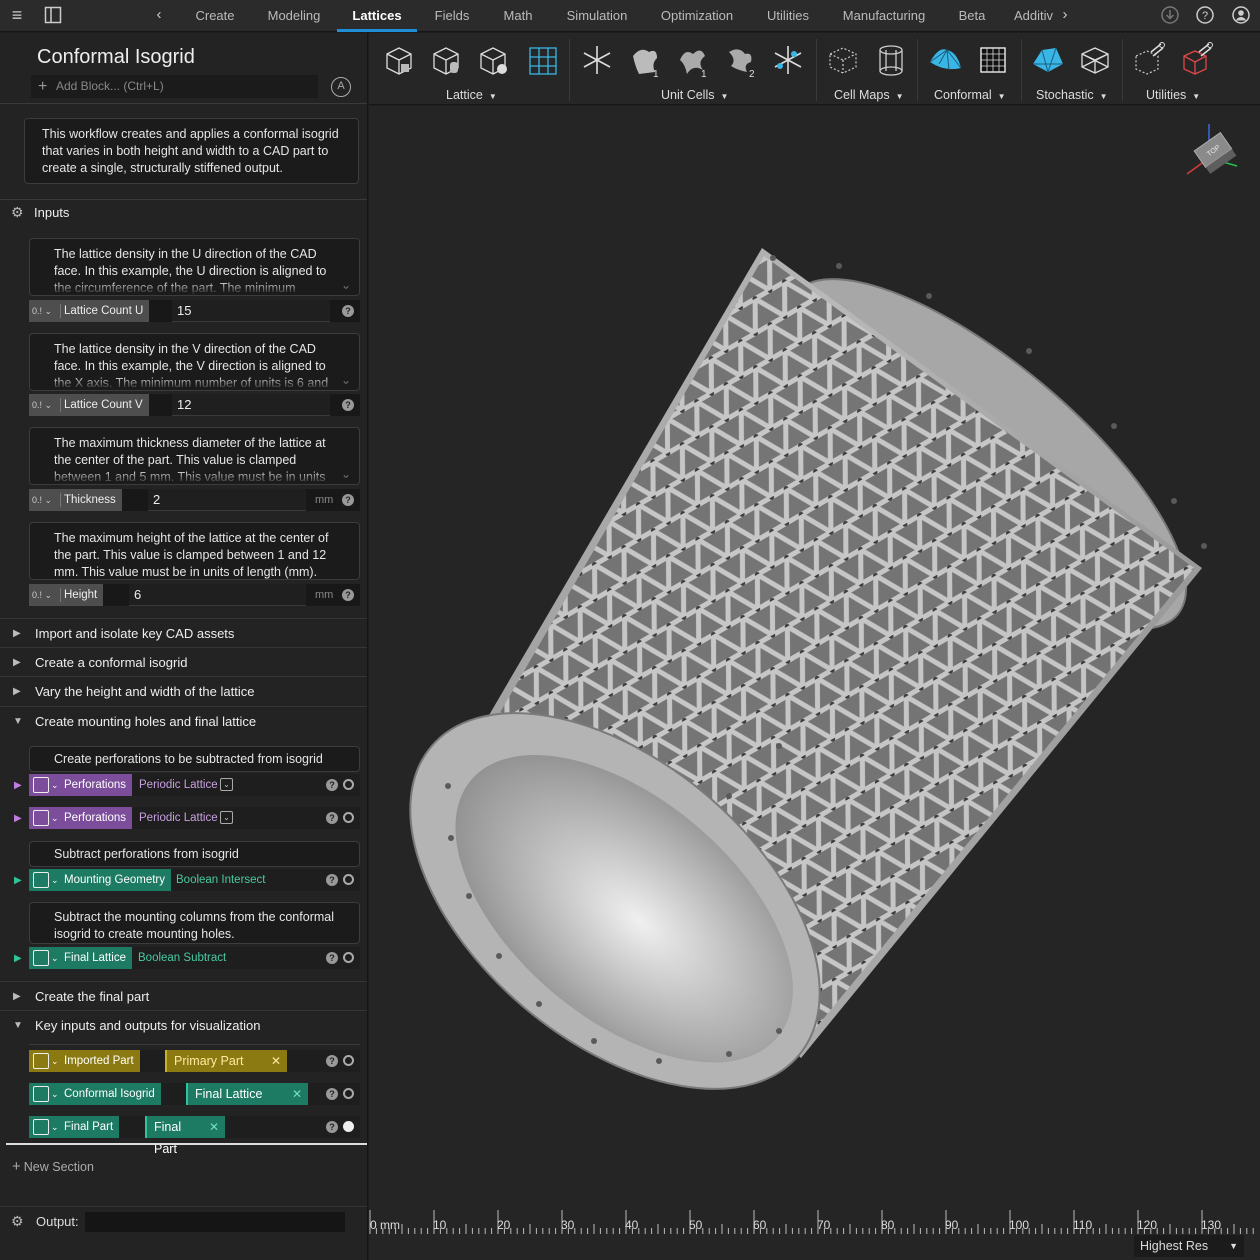 The width and height of the screenshot is (1260, 1260). Describe the element at coordinates (518, 16) in the screenshot. I see `tab-math: Math` at that location.